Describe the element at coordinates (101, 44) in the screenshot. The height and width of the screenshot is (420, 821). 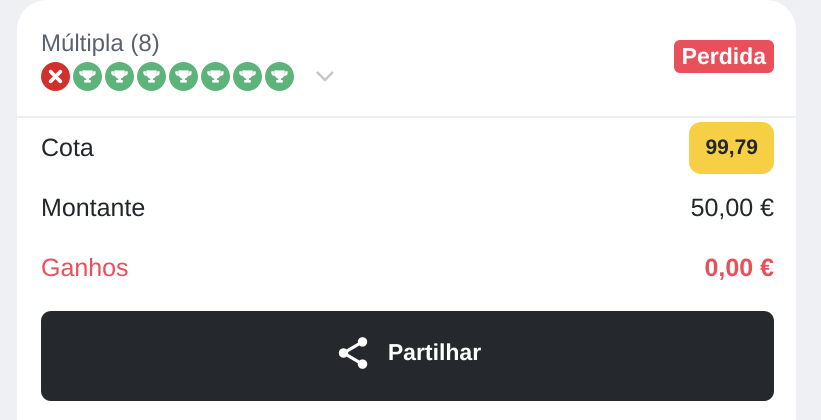
I see `bet-title: Múltipla (8)` at that location.